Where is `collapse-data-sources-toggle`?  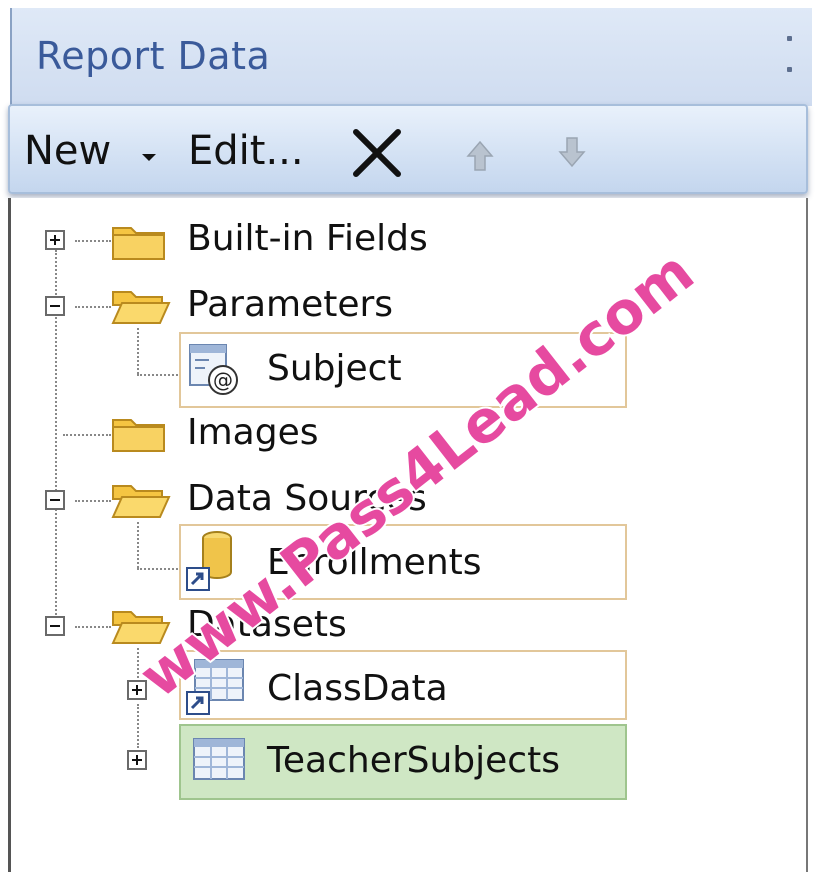 collapse-data-sources-toggle is located at coordinates (55, 500).